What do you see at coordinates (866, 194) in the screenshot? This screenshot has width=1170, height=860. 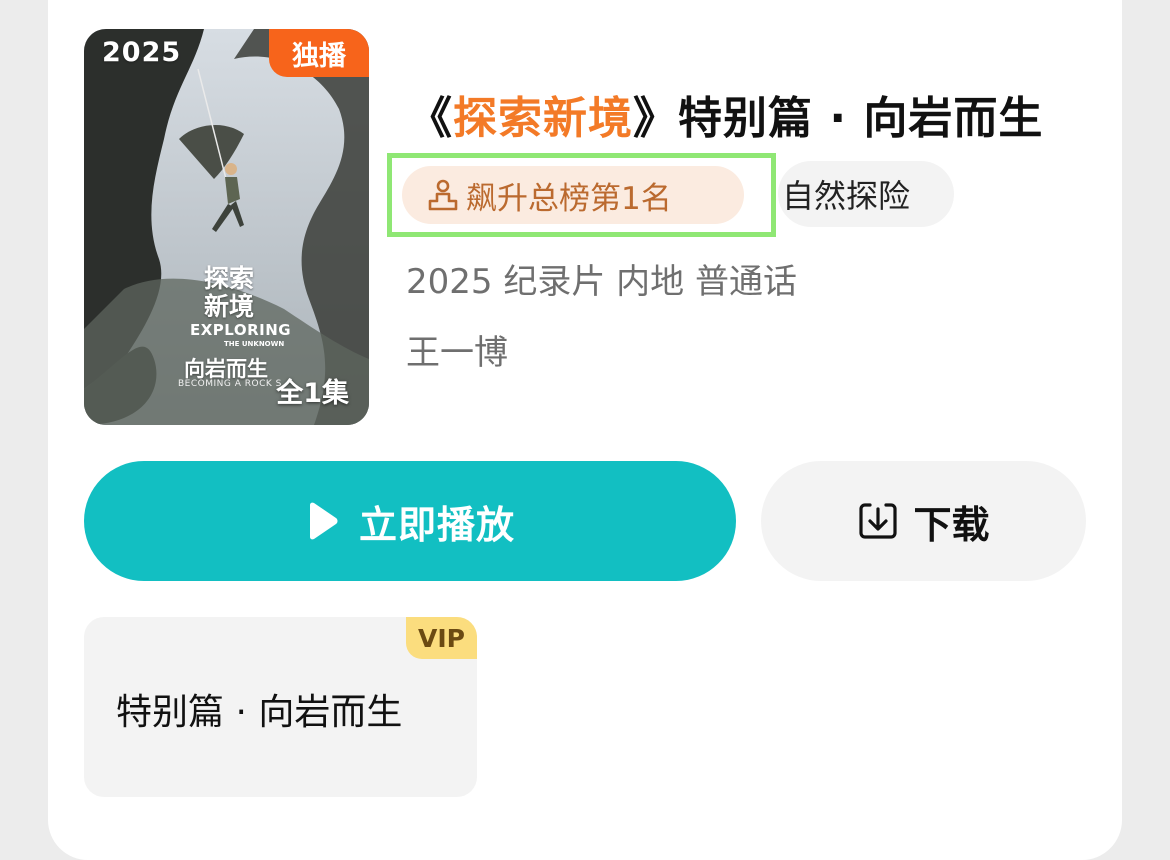 I see `genre-tag: 自然探险` at bounding box center [866, 194].